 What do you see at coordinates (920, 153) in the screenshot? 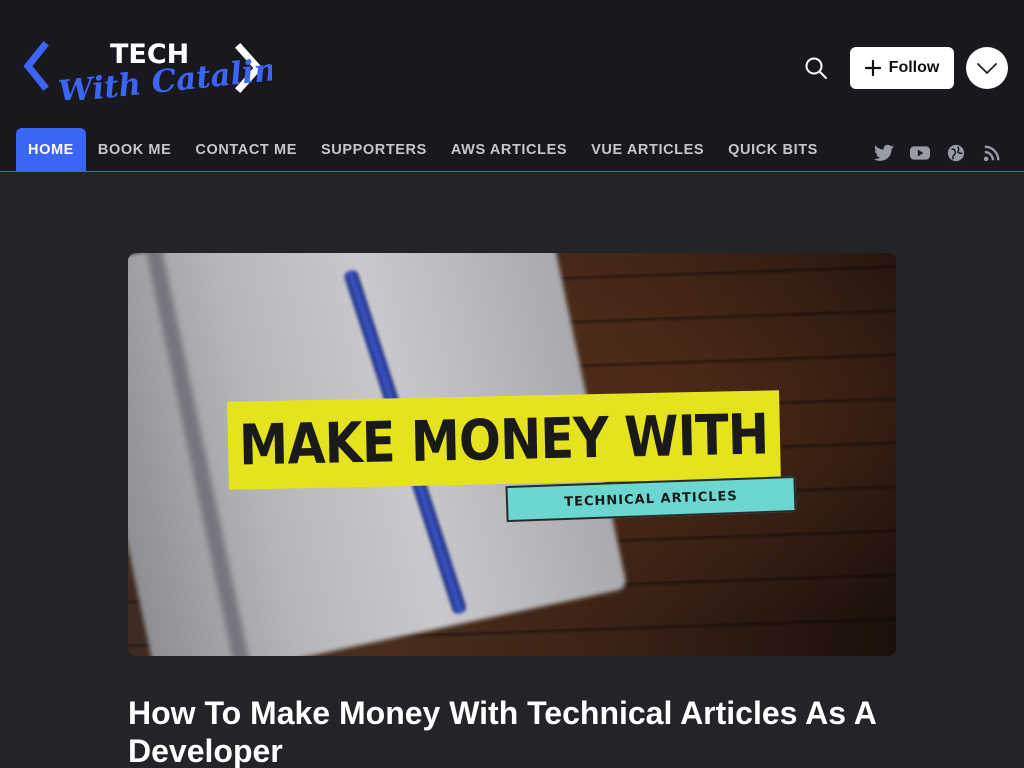
I see `youtube-icon` at bounding box center [920, 153].